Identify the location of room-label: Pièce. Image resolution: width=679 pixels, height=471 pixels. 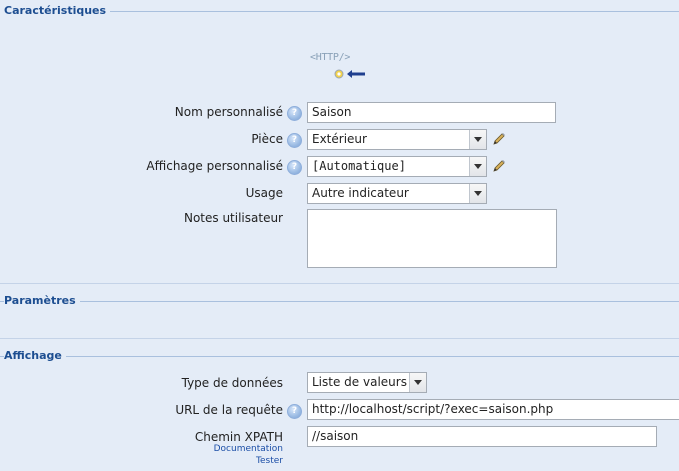
(267, 139).